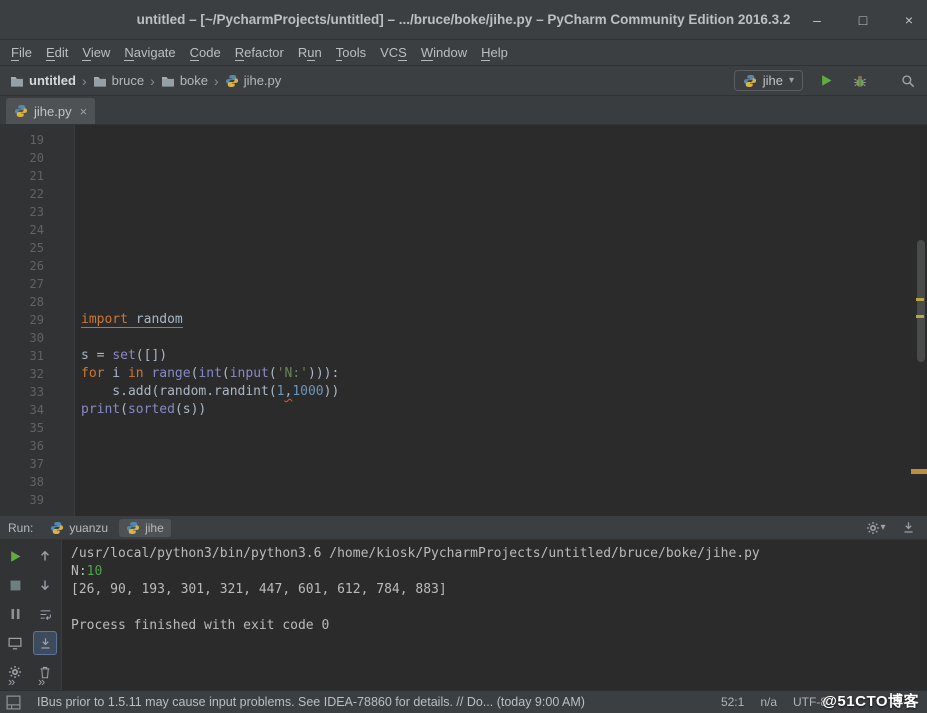 The image size is (927, 713). I want to click on up-stack-trace-button, so click(45, 556).